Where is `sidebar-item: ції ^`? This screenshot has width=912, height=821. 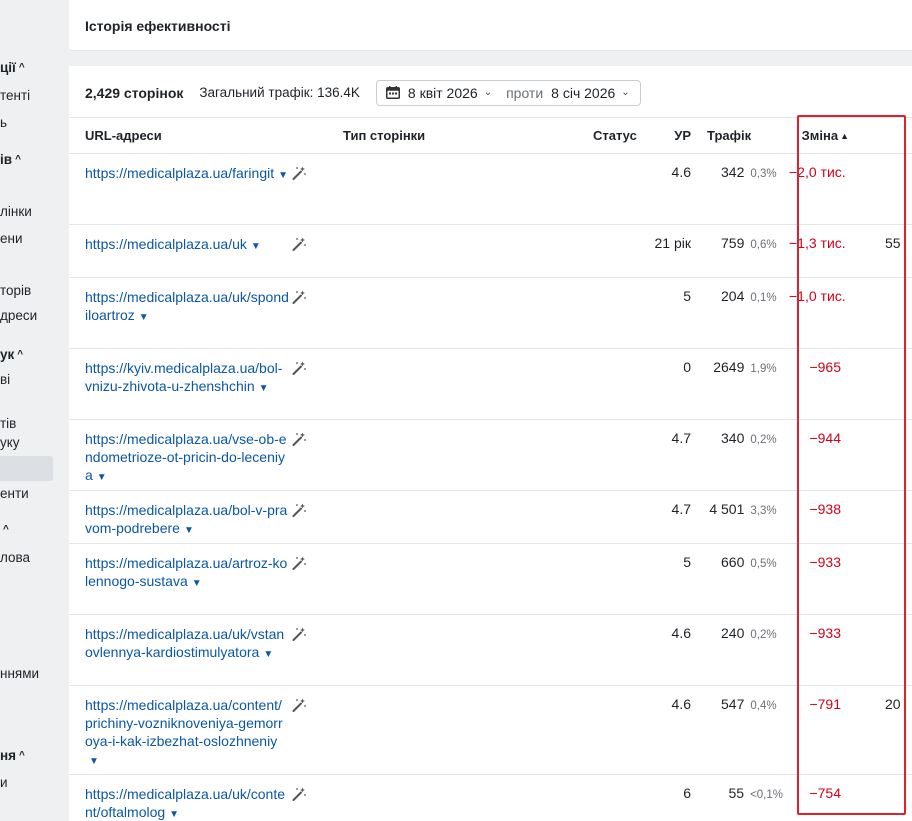
sidebar-item: ції ^ is located at coordinates (12, 67).